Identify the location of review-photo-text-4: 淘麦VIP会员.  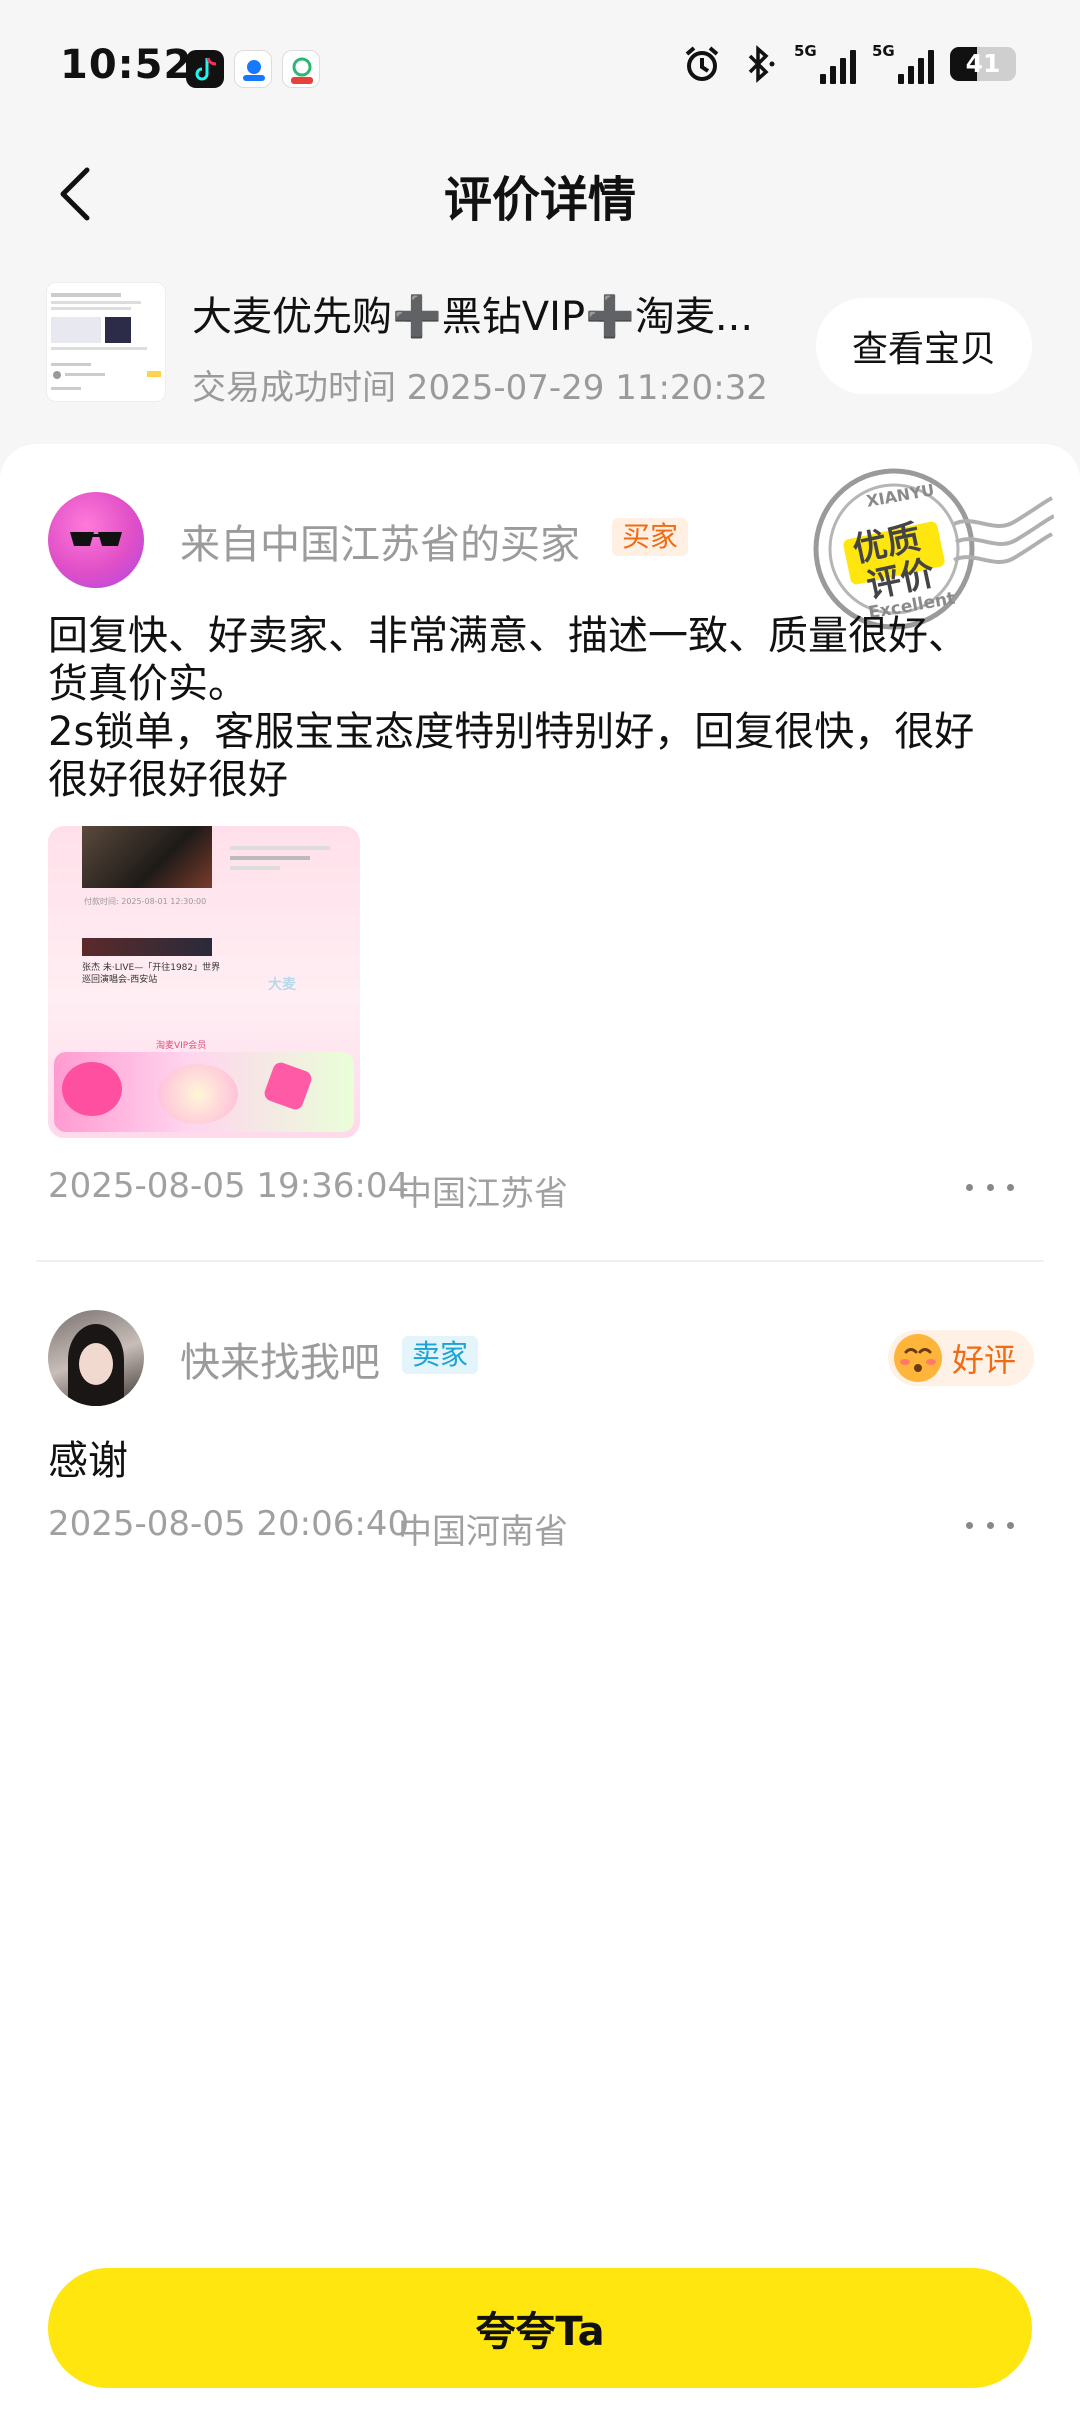
(181, 1046).